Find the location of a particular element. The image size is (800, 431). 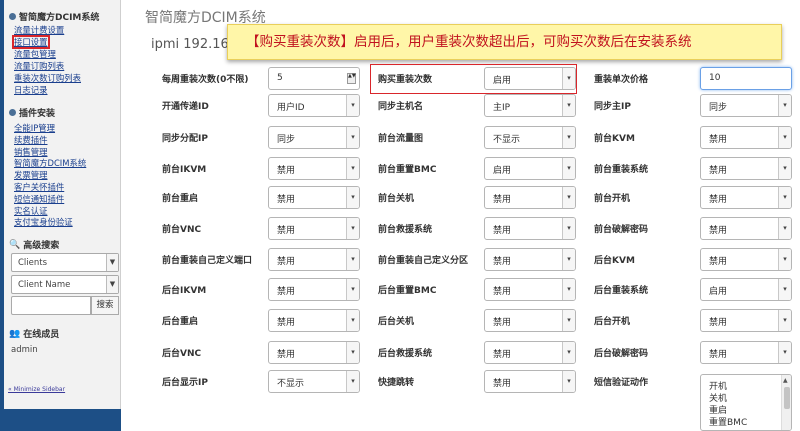

sidebar-section-title: 高级搜索 is located at coordinates (41, 246).